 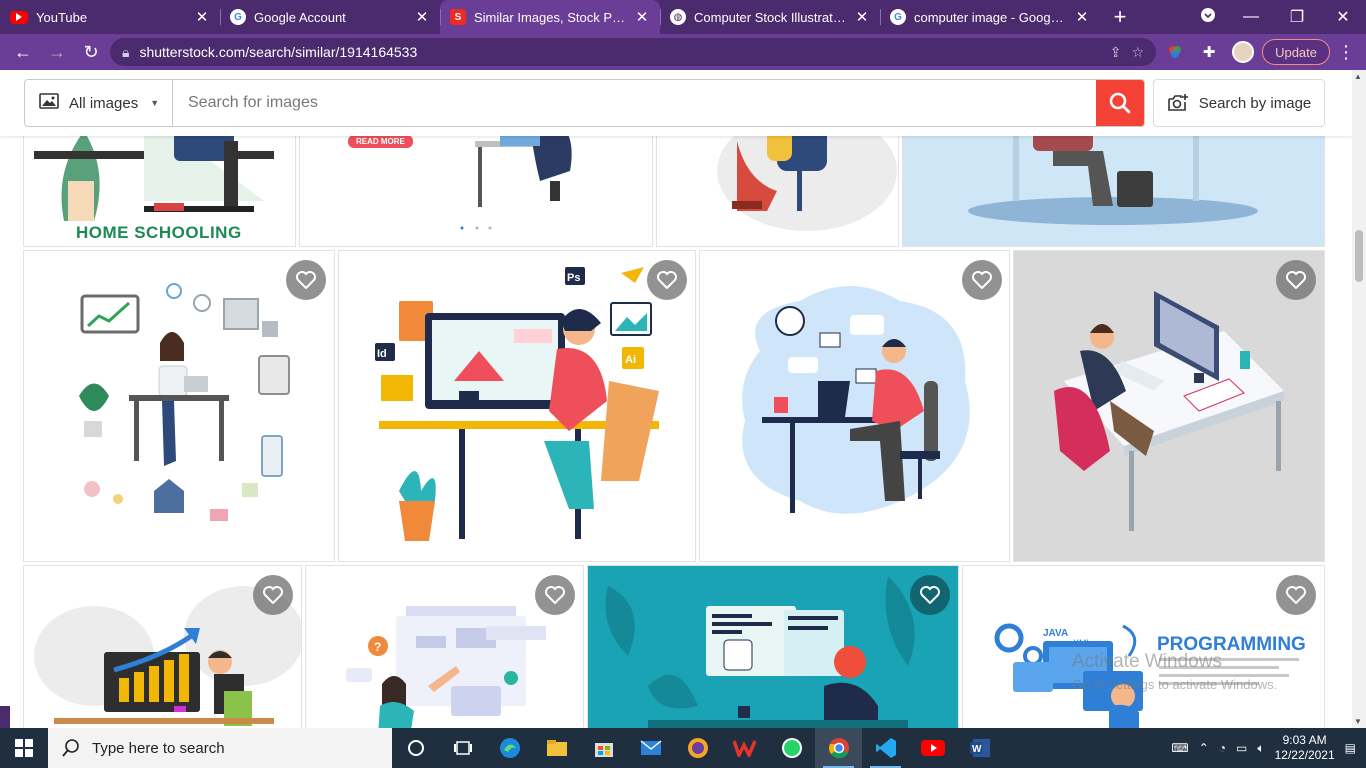 What do you see at coordinates (1175, 684) in the screenshot?
I see `activate-windows-subtitle: Go to Settings to activate Windows.` at bounding box center [1175, 684].